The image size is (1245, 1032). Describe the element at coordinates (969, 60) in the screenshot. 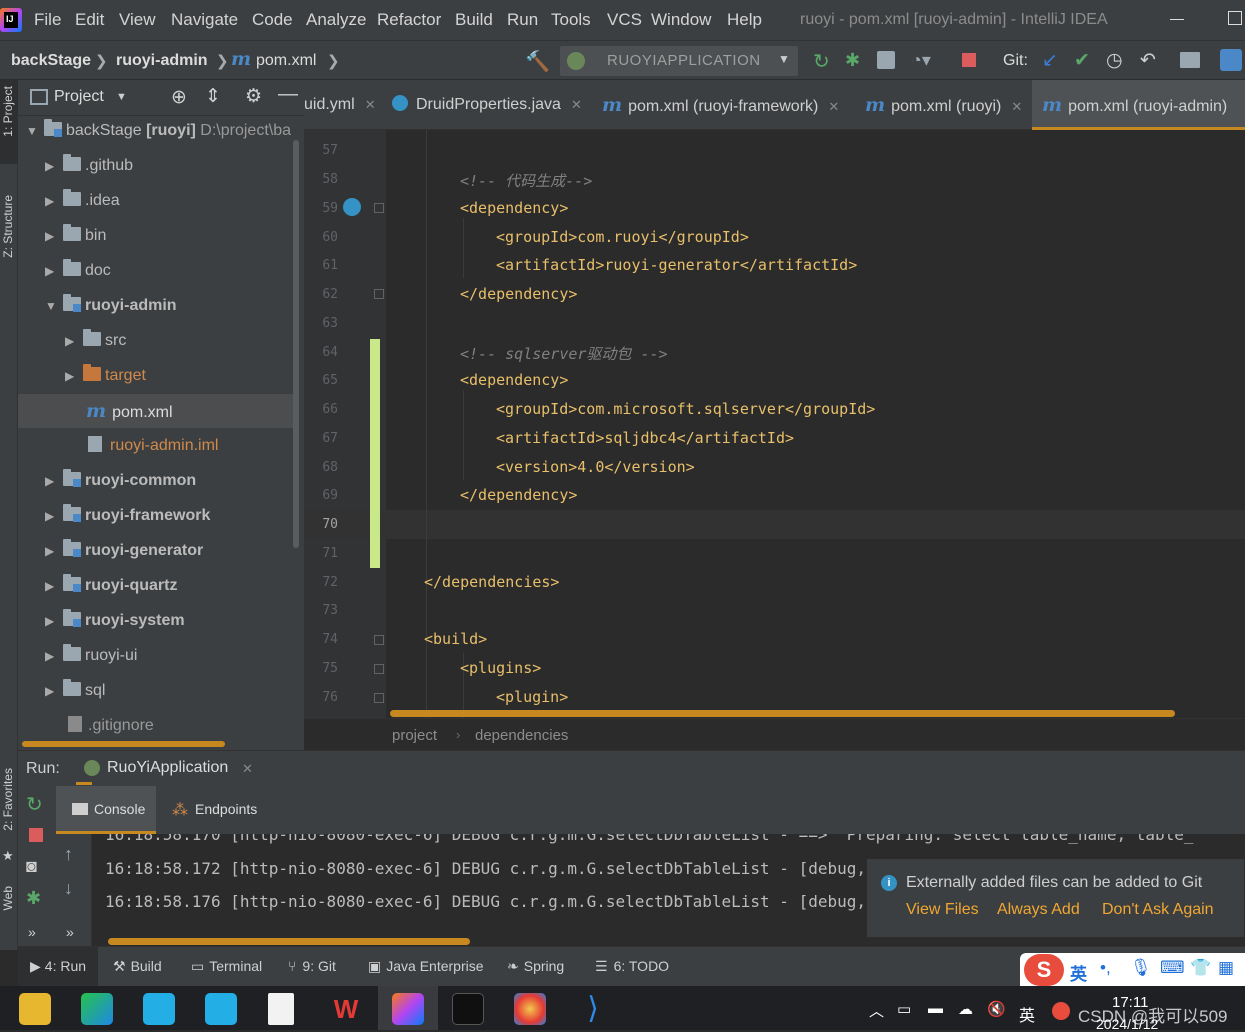

I see `stop-icon` at that location.